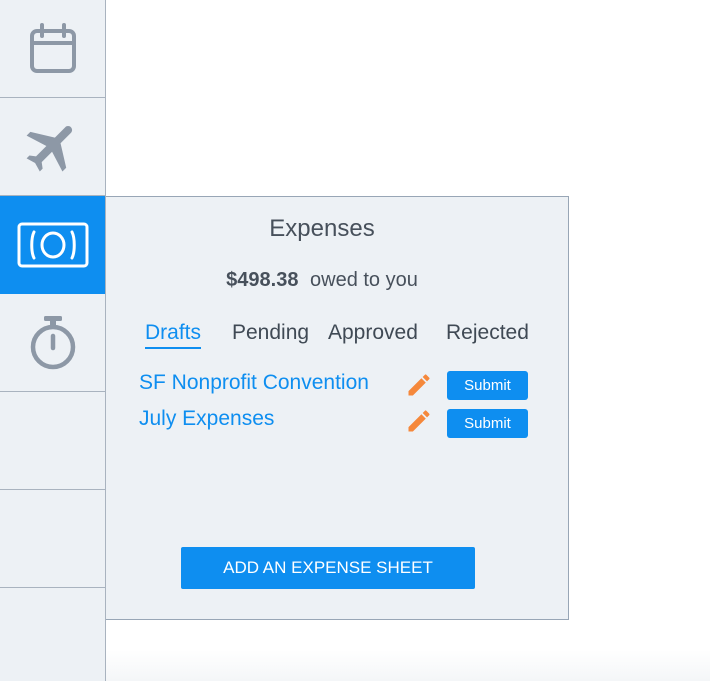  I want to click on sidebar-item-calendar, so click(52, 49).